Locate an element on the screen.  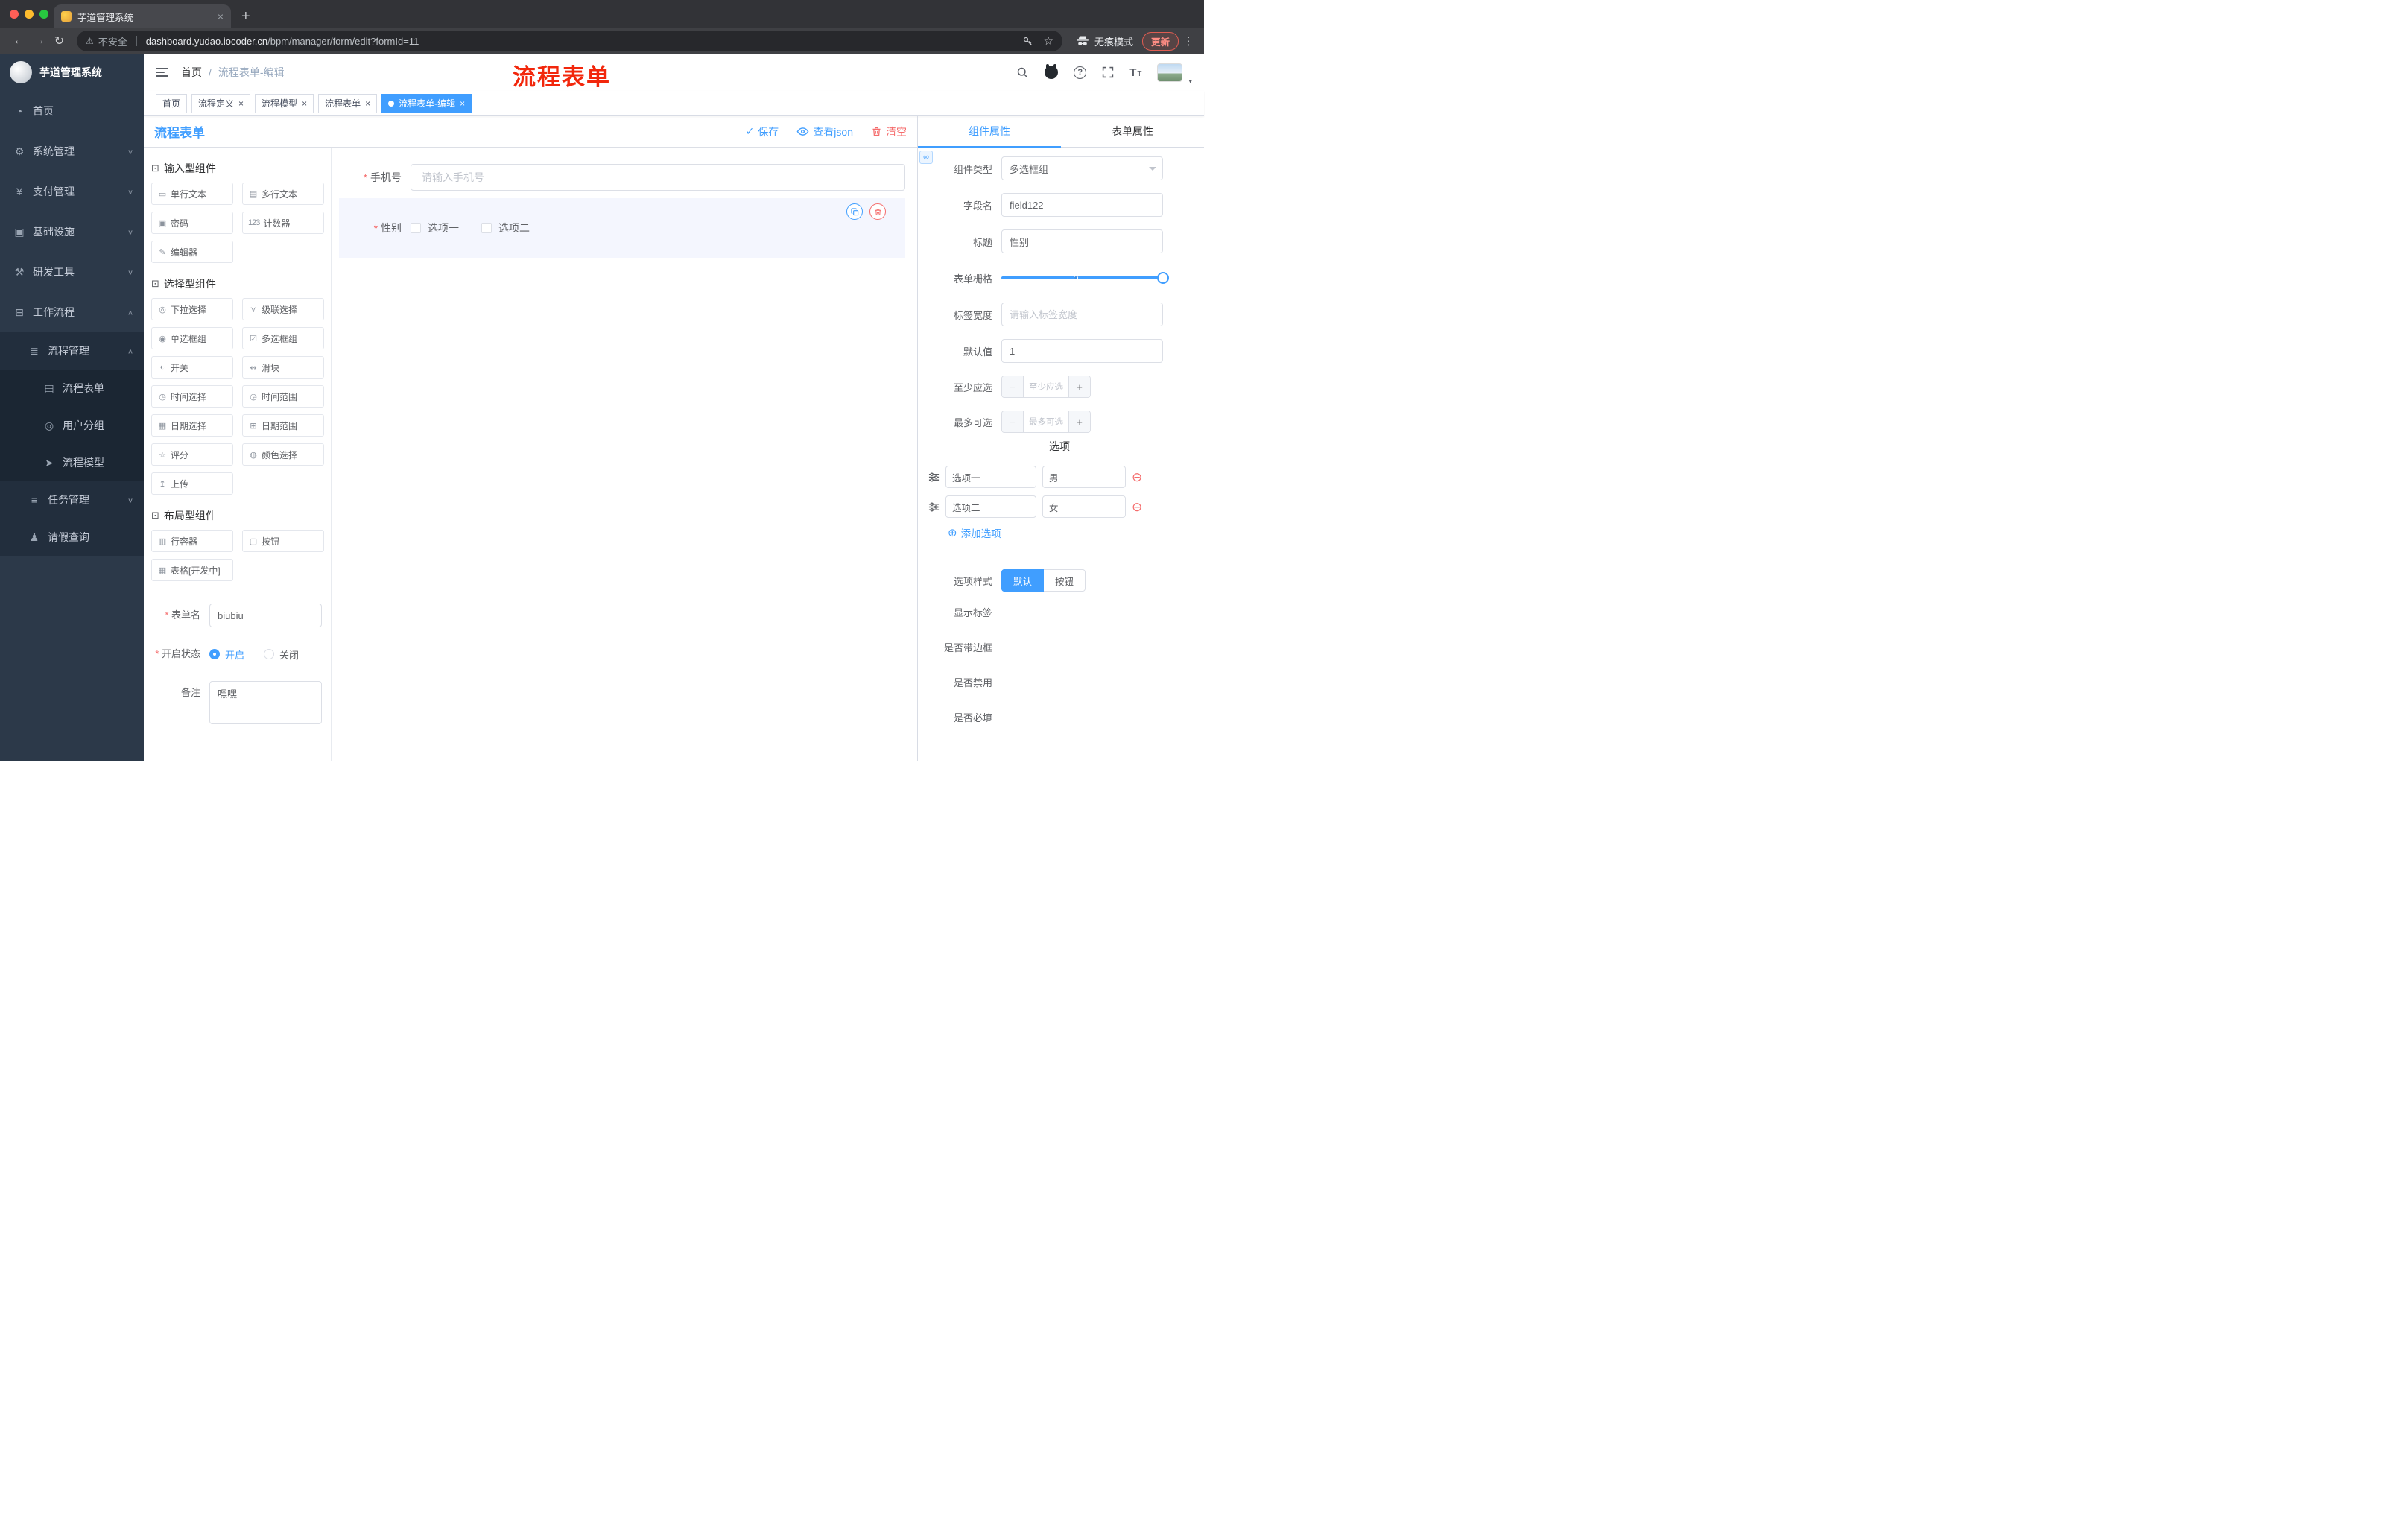
slider-track is located at coordinates (1082, 277).